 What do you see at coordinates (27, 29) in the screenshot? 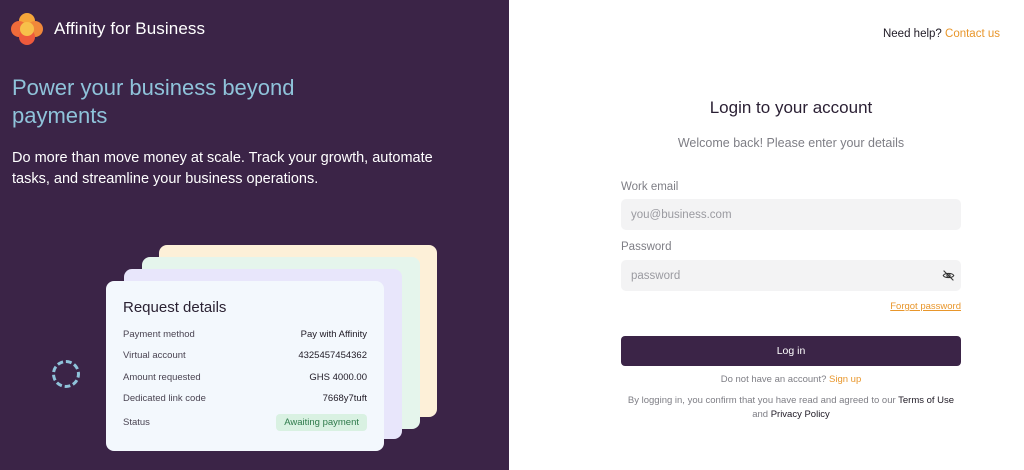
I see `affinity-logo-icon` at bounding box center [27, 29].